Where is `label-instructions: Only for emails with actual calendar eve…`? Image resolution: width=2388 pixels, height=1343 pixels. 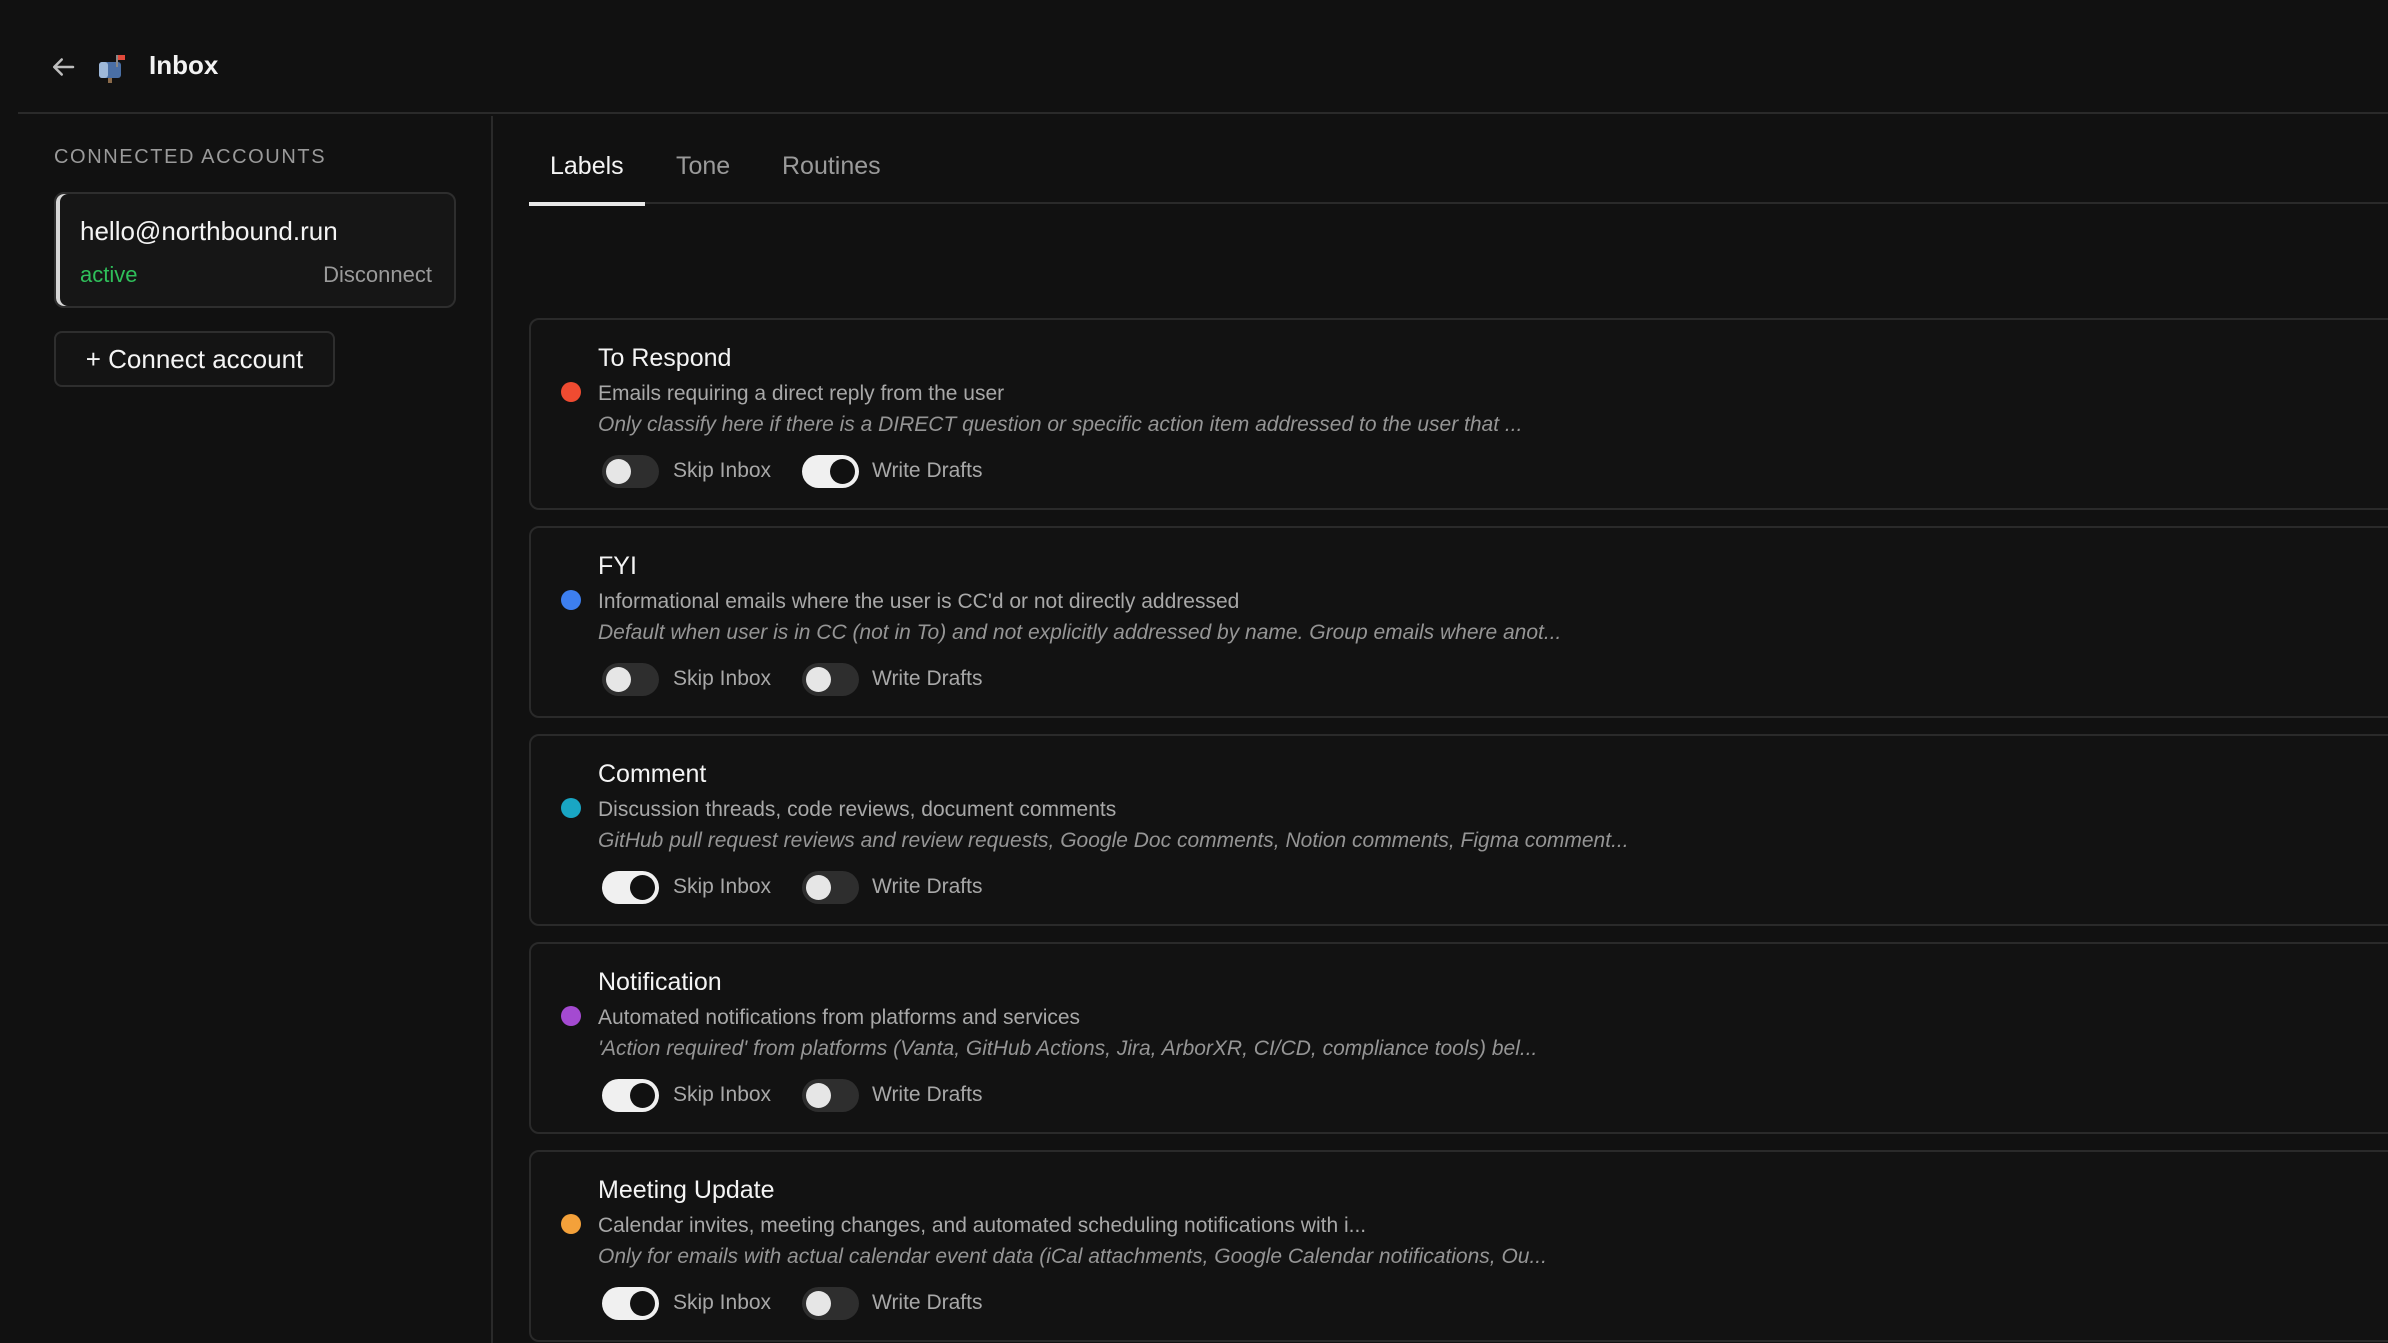
label-instructions: Only for emails with actual calendar eve… is located at coordinates (1072, 1256).